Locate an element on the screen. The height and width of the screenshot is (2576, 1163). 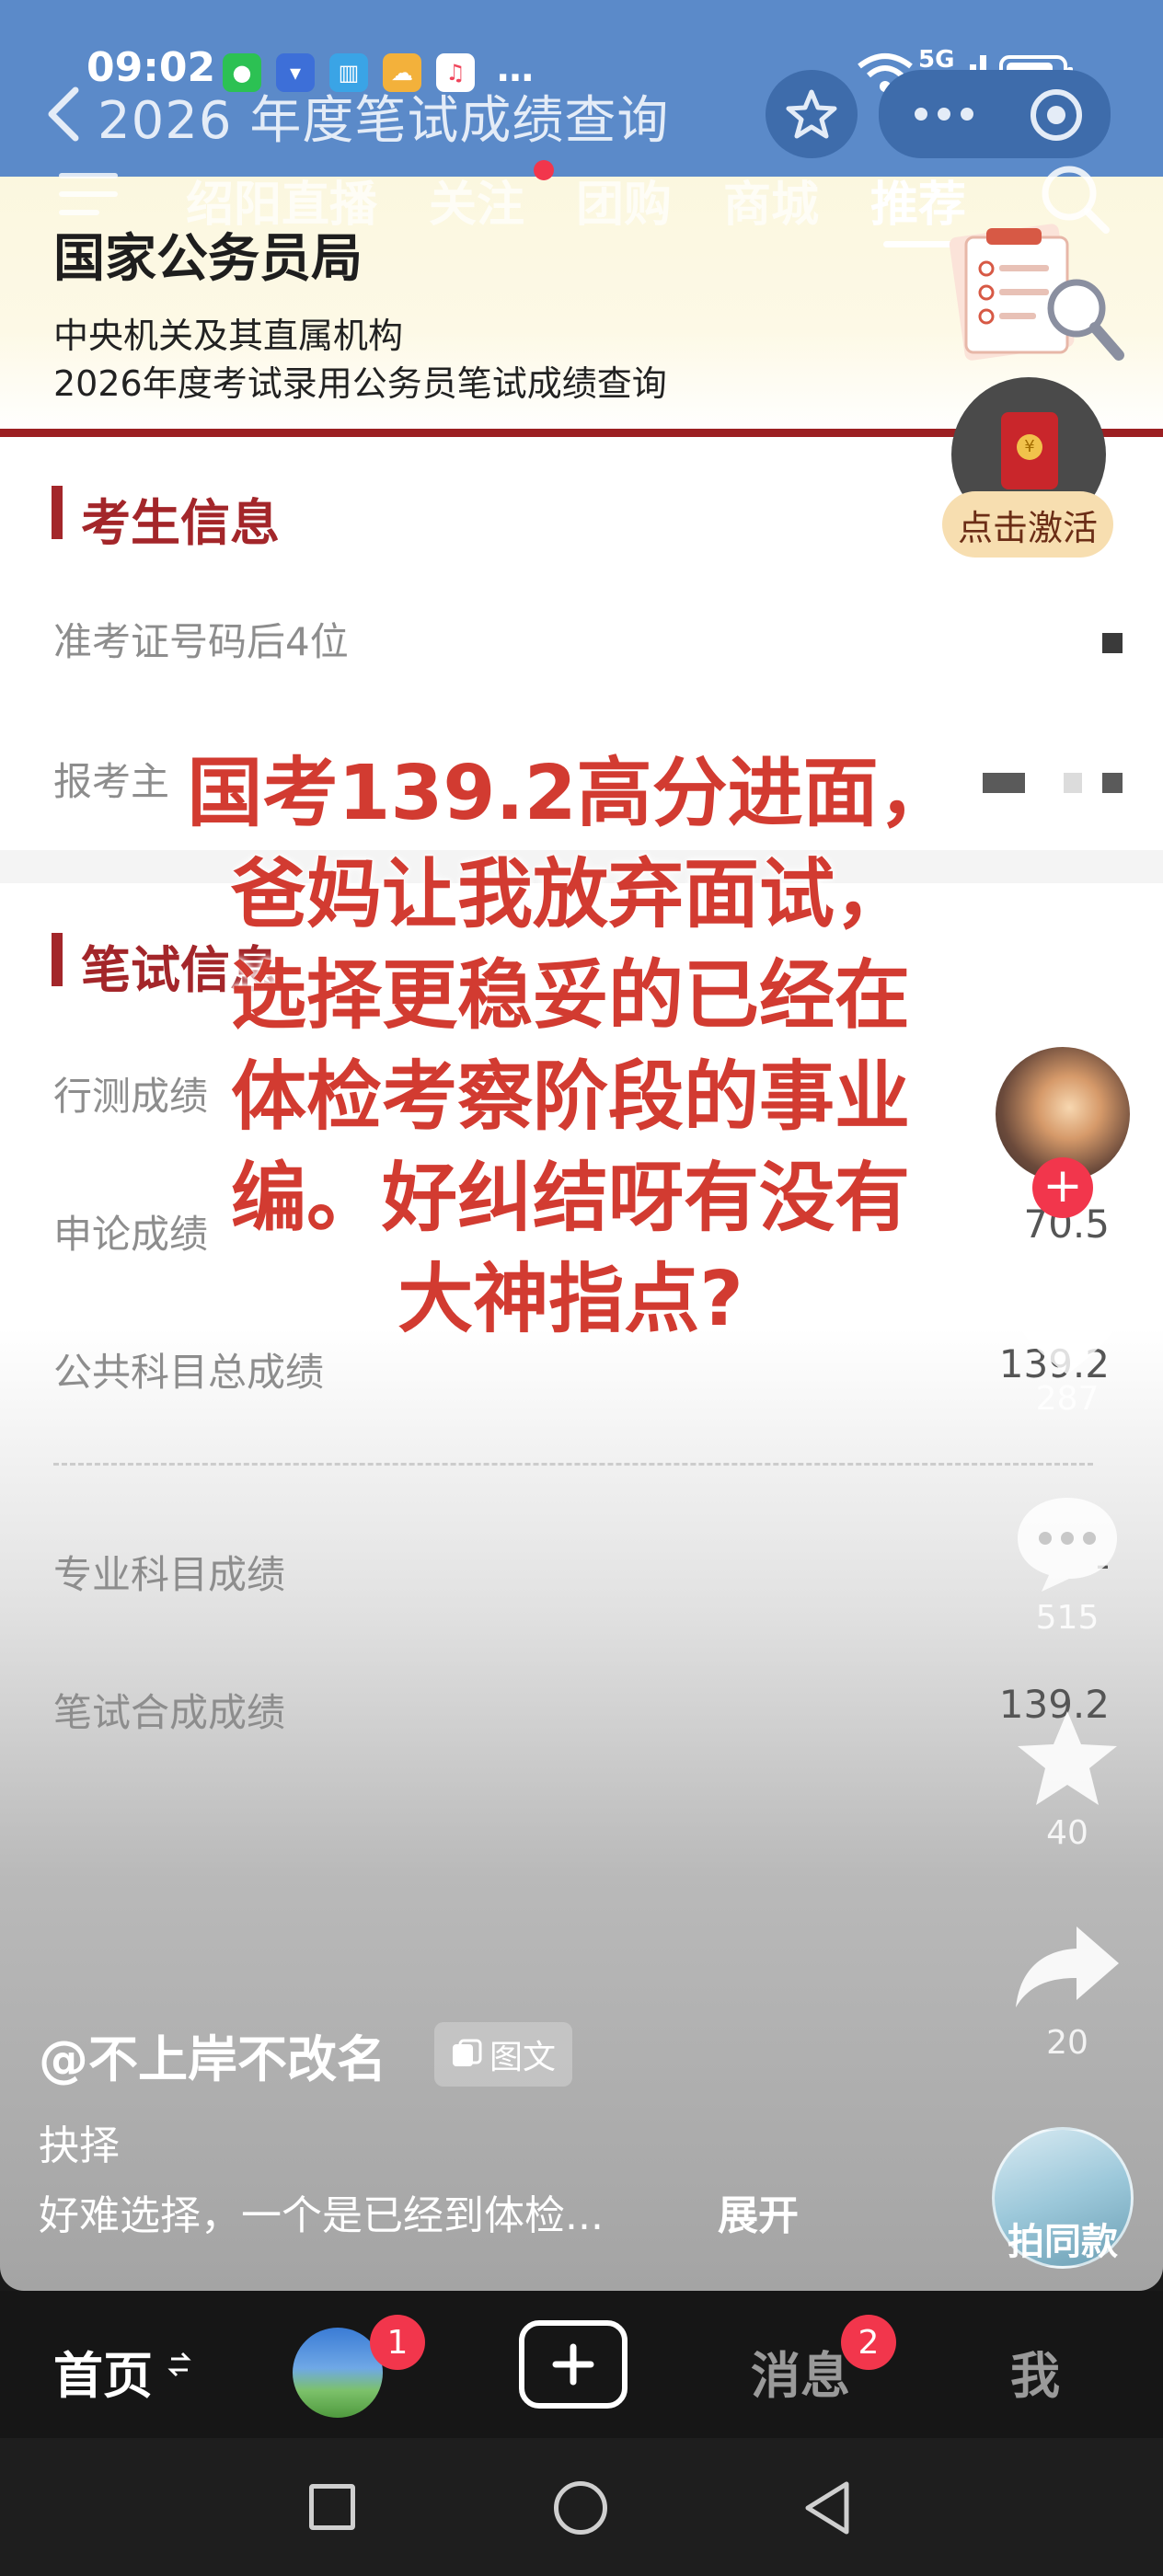
star-outline-icon is located at coordinates (812, 114).